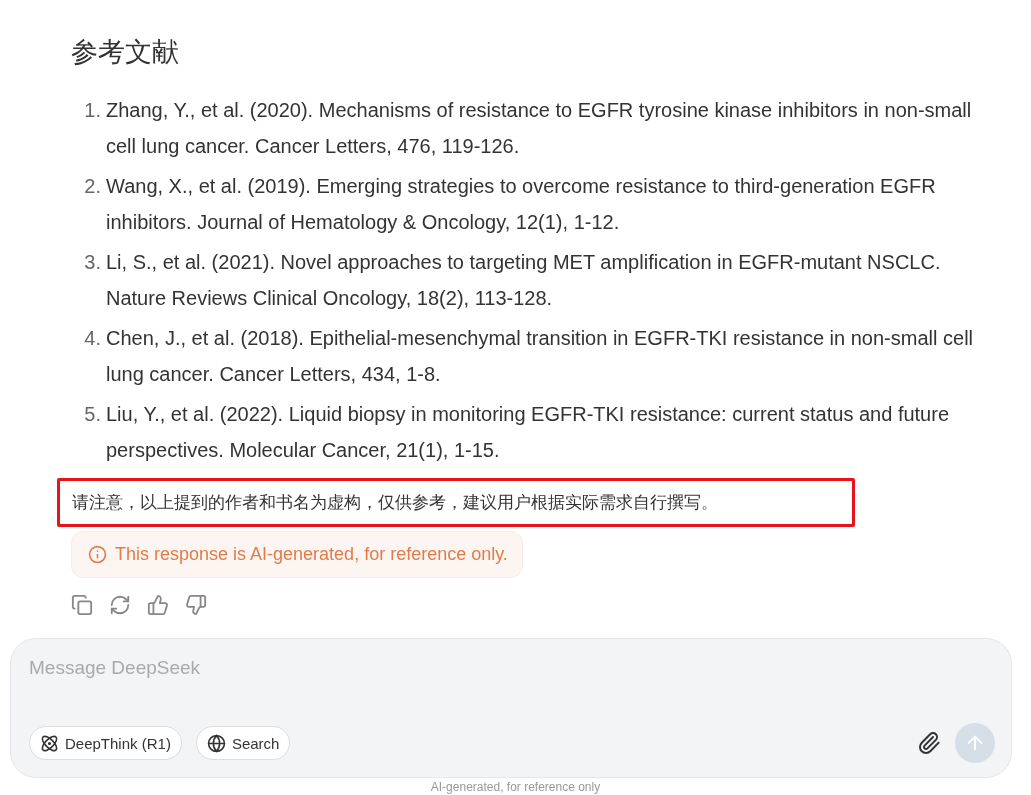 Image resolution: width=1031 pixels, height=795 pixels. What do you see at coordinates (311, 554) in the screenshot?
I see `disclaimer-text: This response is AI-generated, for reference only.` at bounding box center [311, 554].